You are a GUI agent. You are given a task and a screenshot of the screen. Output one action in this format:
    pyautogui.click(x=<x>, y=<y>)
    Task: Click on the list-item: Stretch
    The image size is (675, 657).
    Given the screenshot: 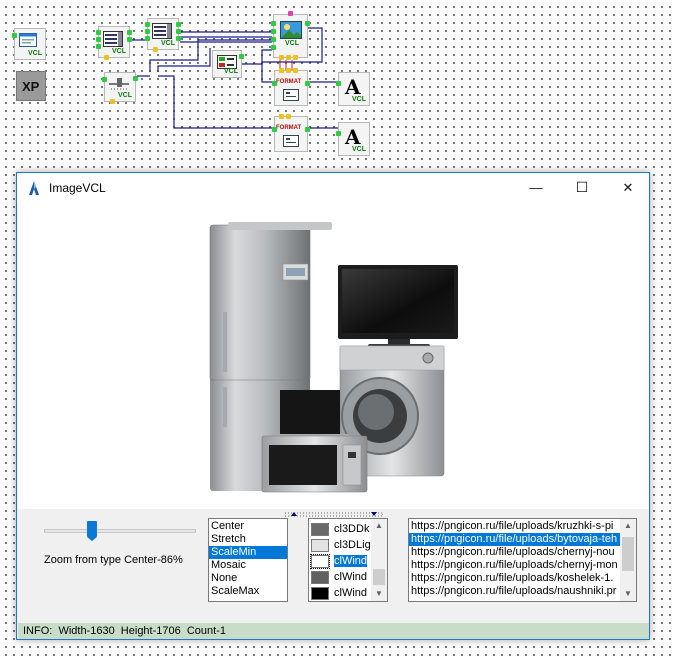 What is the action you would take?
    pyautogui.click(x=248, y=539)
    